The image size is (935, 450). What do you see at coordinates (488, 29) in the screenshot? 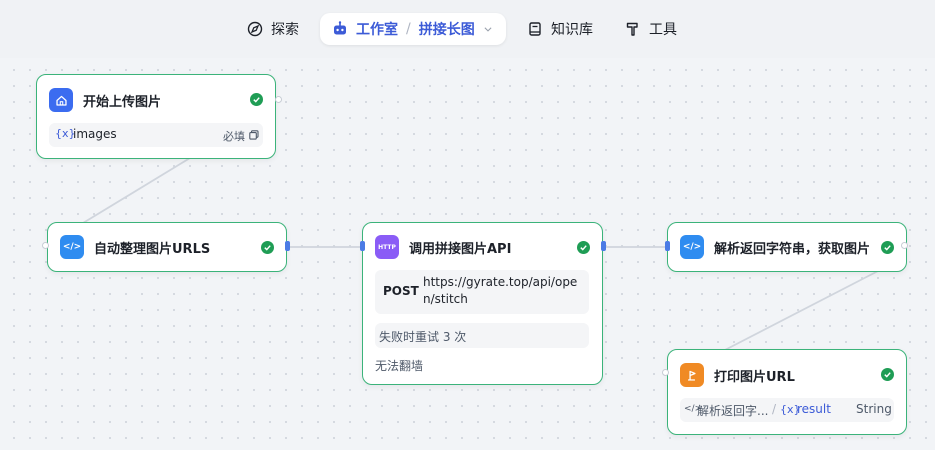
I see `chevron-down-icon` at bounding box center [488, 29].